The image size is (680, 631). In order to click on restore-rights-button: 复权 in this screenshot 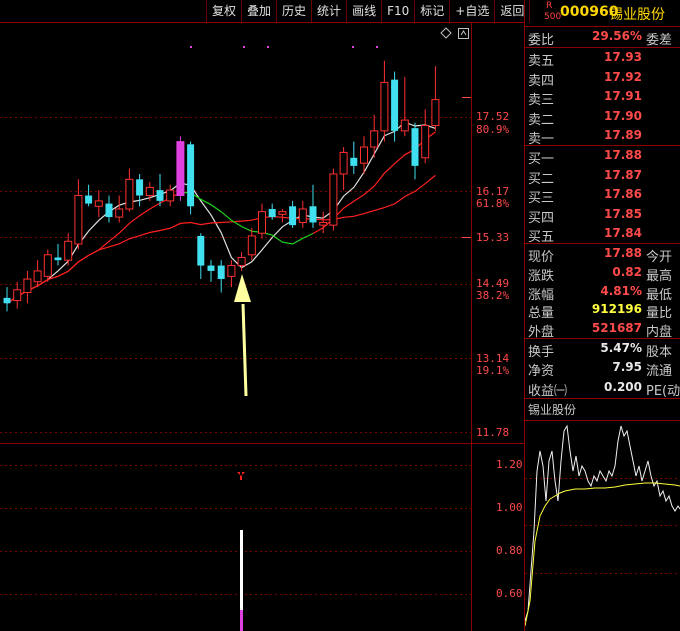, I will do `click(223, 11)`.